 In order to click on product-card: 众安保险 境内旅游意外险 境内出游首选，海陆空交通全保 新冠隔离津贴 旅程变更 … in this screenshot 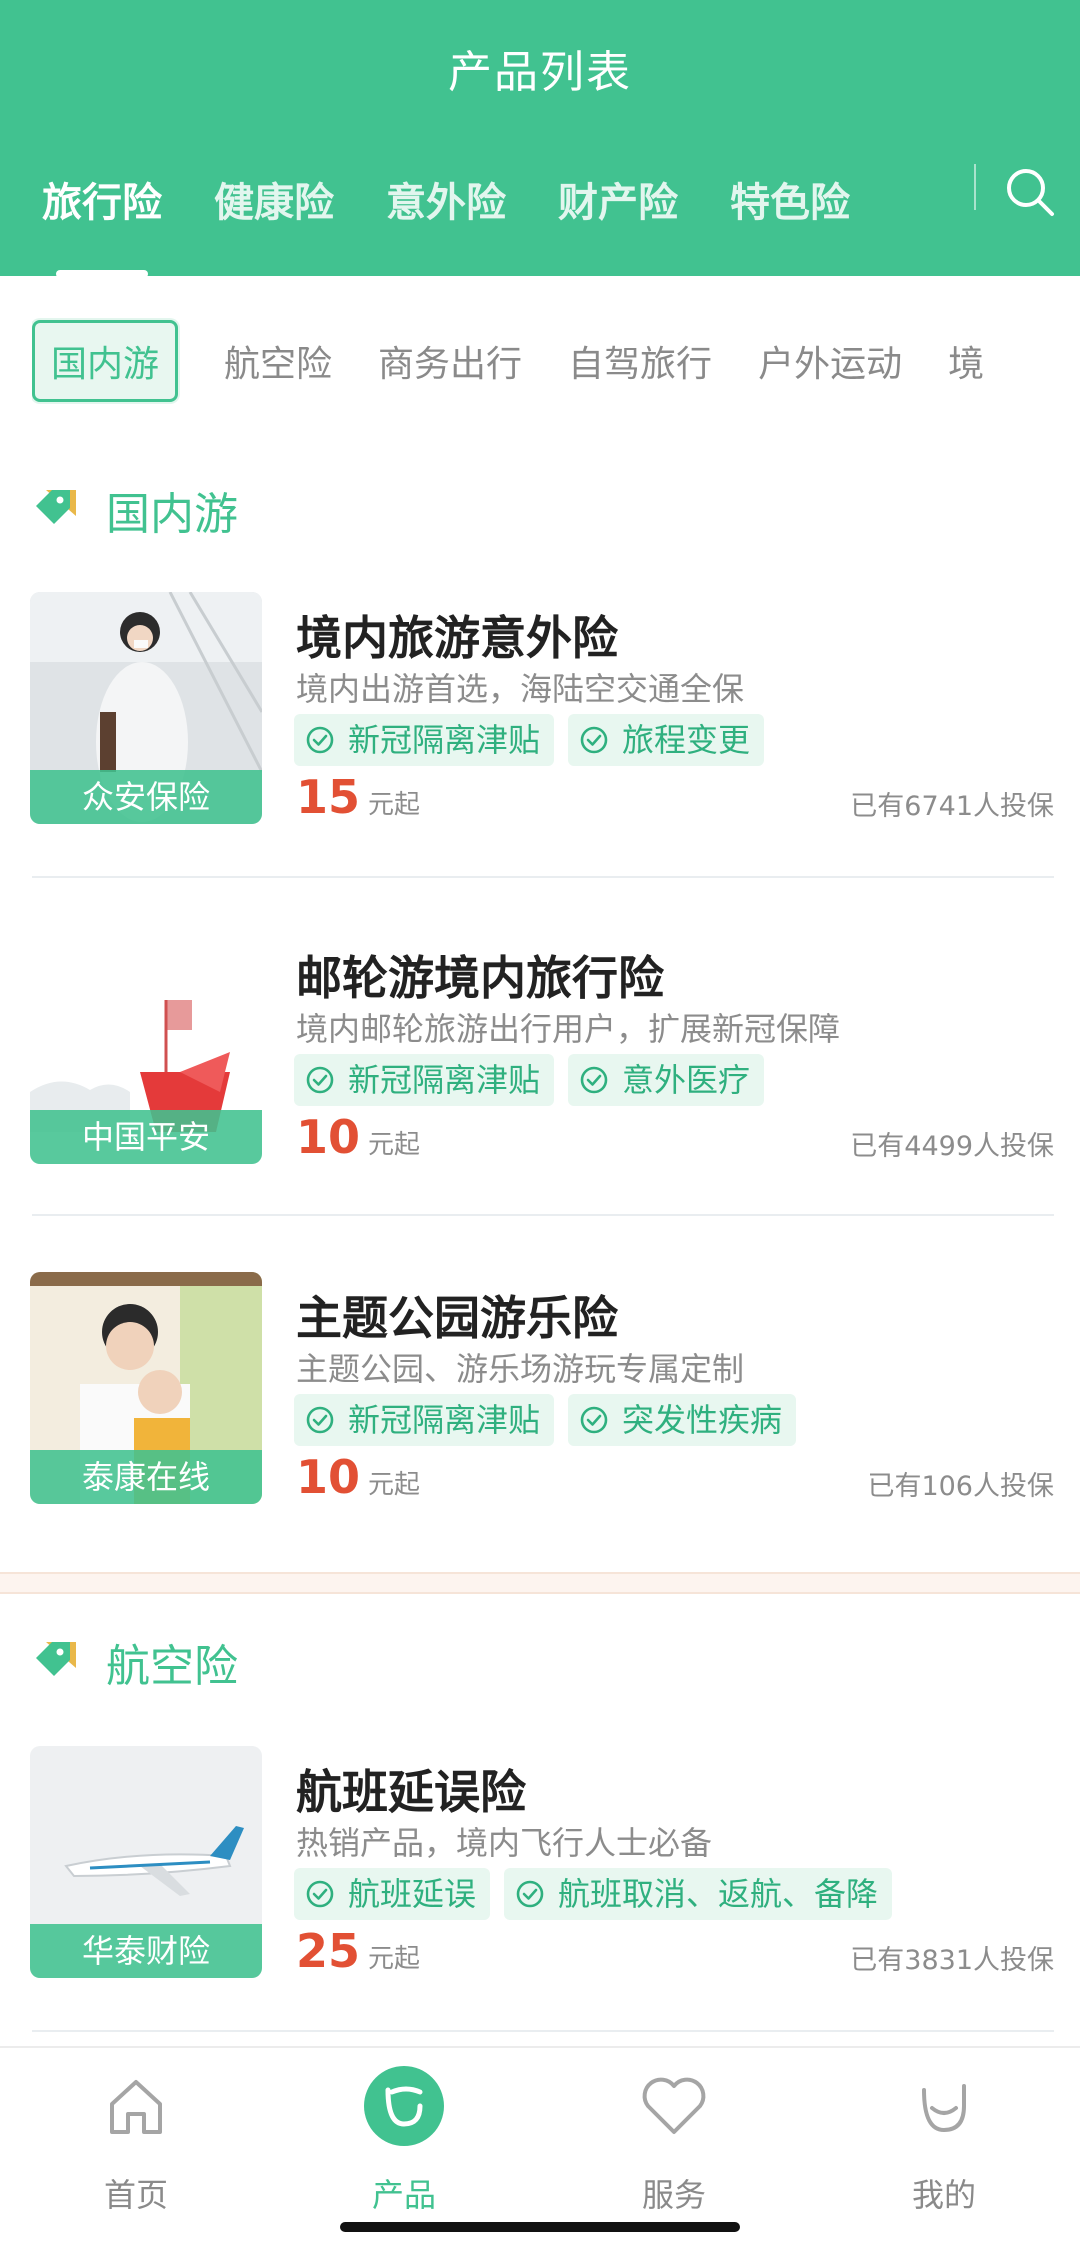, I will do `click(540, 735)`.